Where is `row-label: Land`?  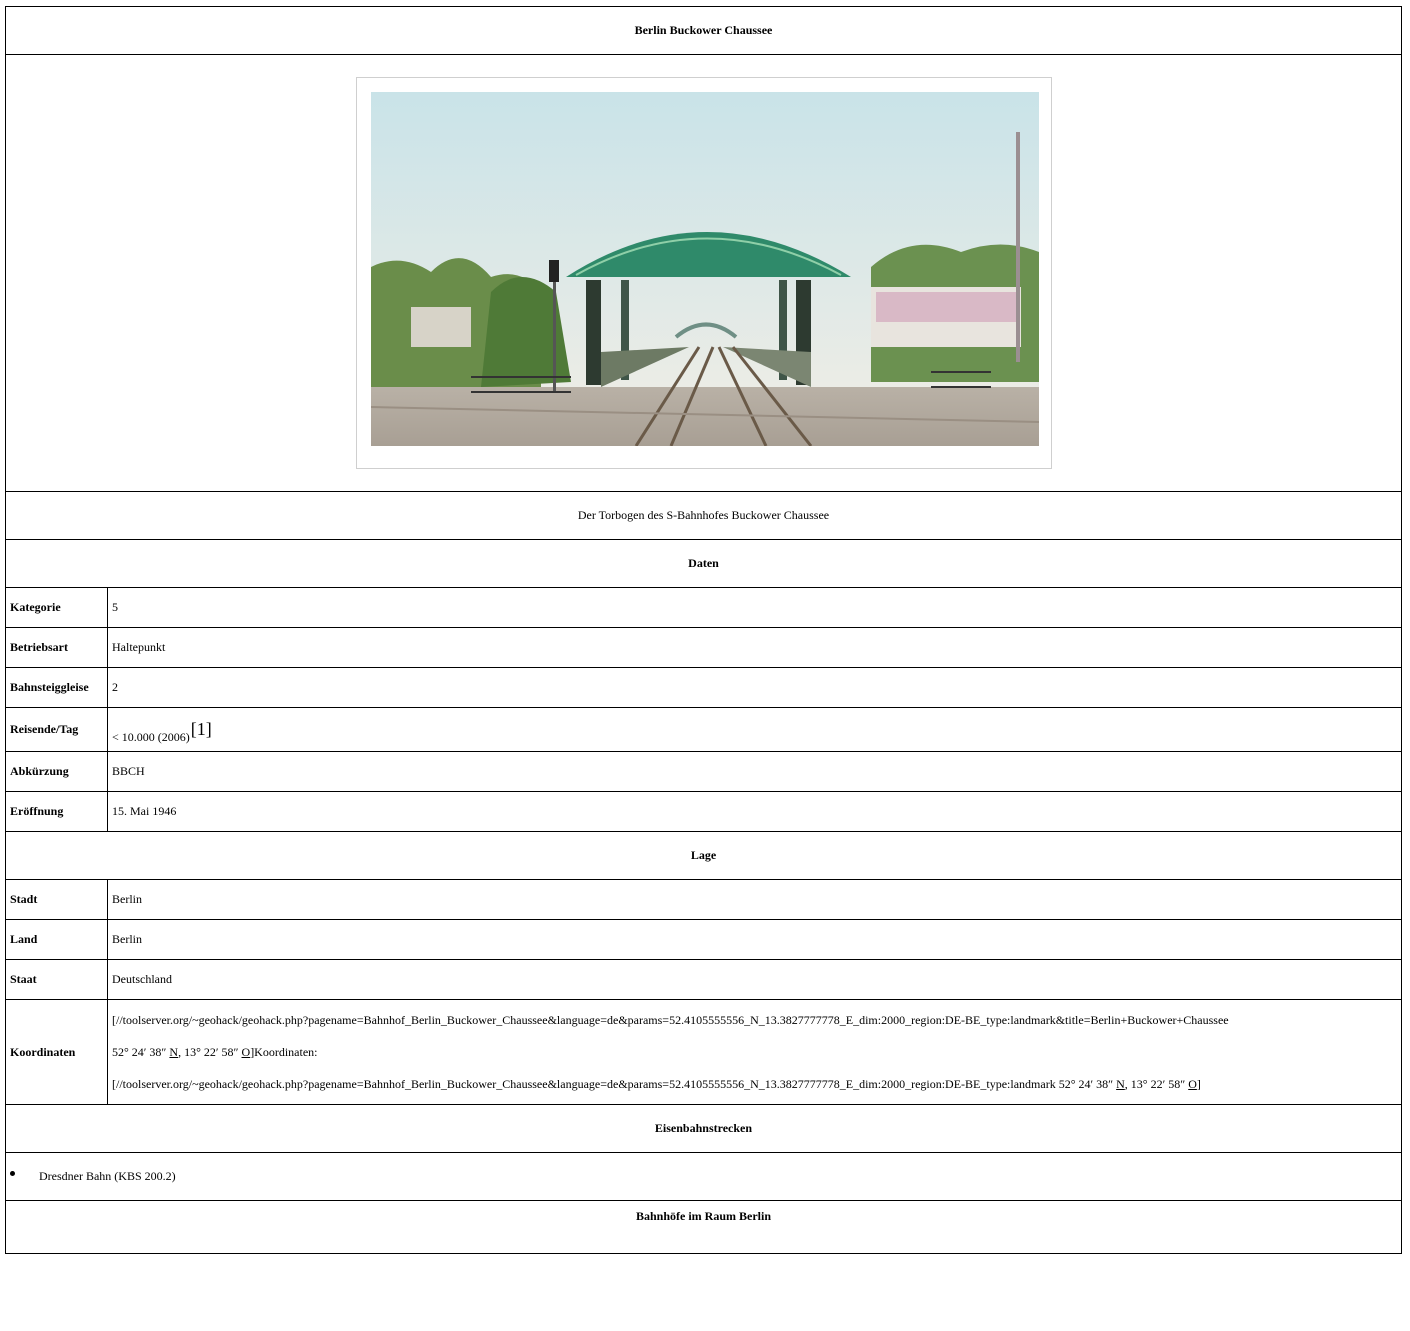
row-label: Land is located at coordinates (56, 939).